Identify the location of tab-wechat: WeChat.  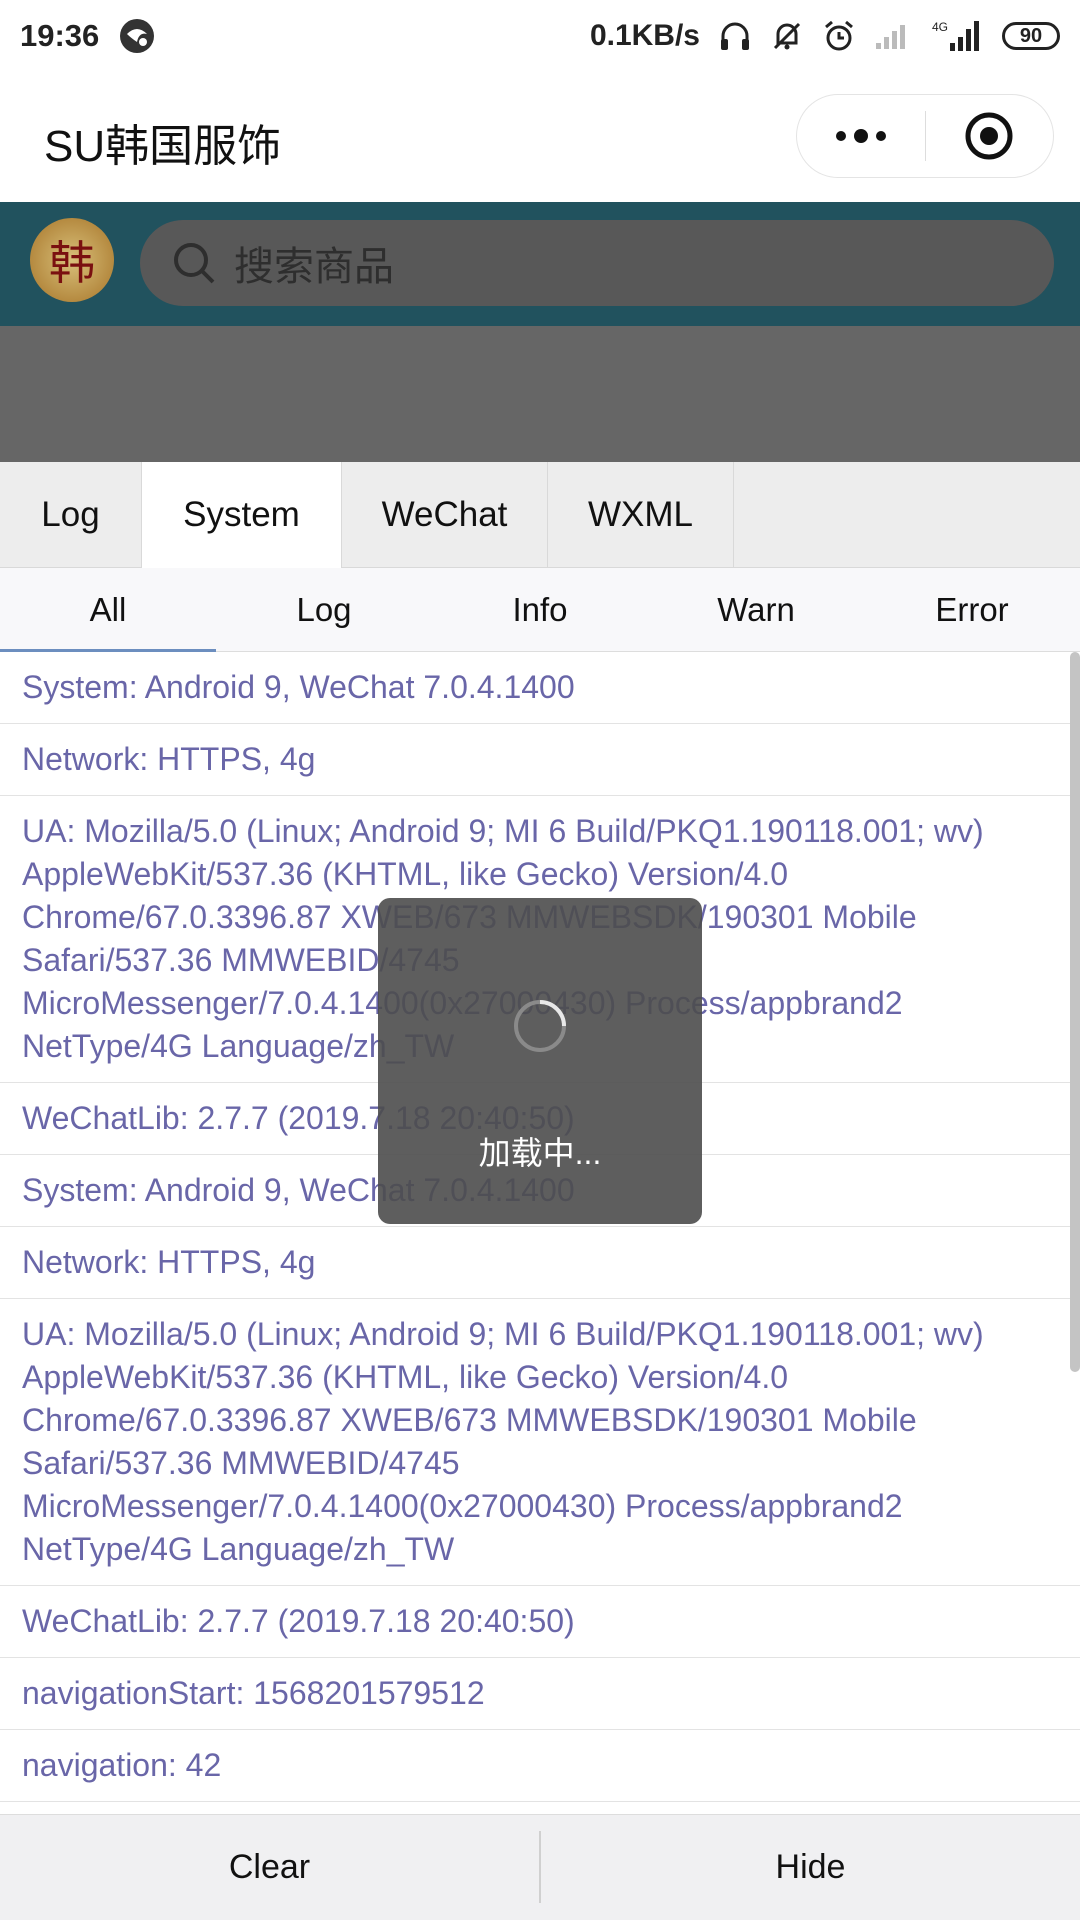
(445, 515).